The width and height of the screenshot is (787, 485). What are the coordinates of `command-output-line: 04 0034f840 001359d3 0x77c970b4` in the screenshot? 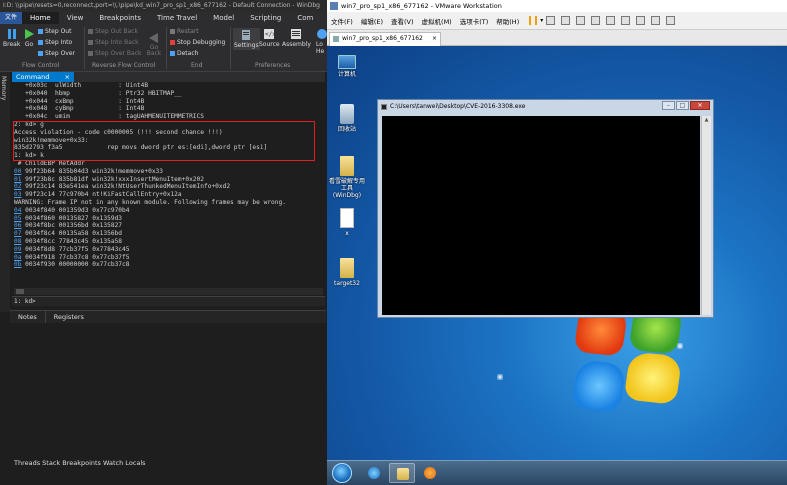 It's located at (72, 210).